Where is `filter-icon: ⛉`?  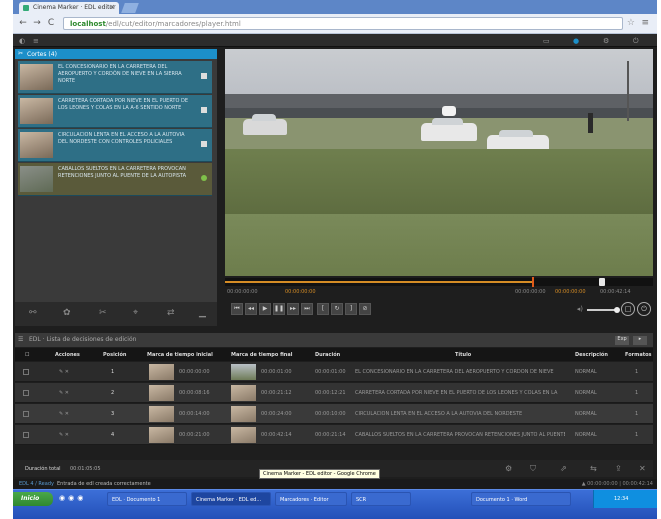
filter-icon: ⛉ is located at coordinates (533, 469).